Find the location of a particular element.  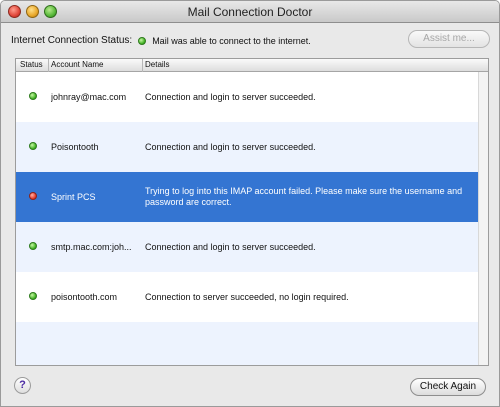

check-again-button: Check Again is located at coordinates (448, 387).